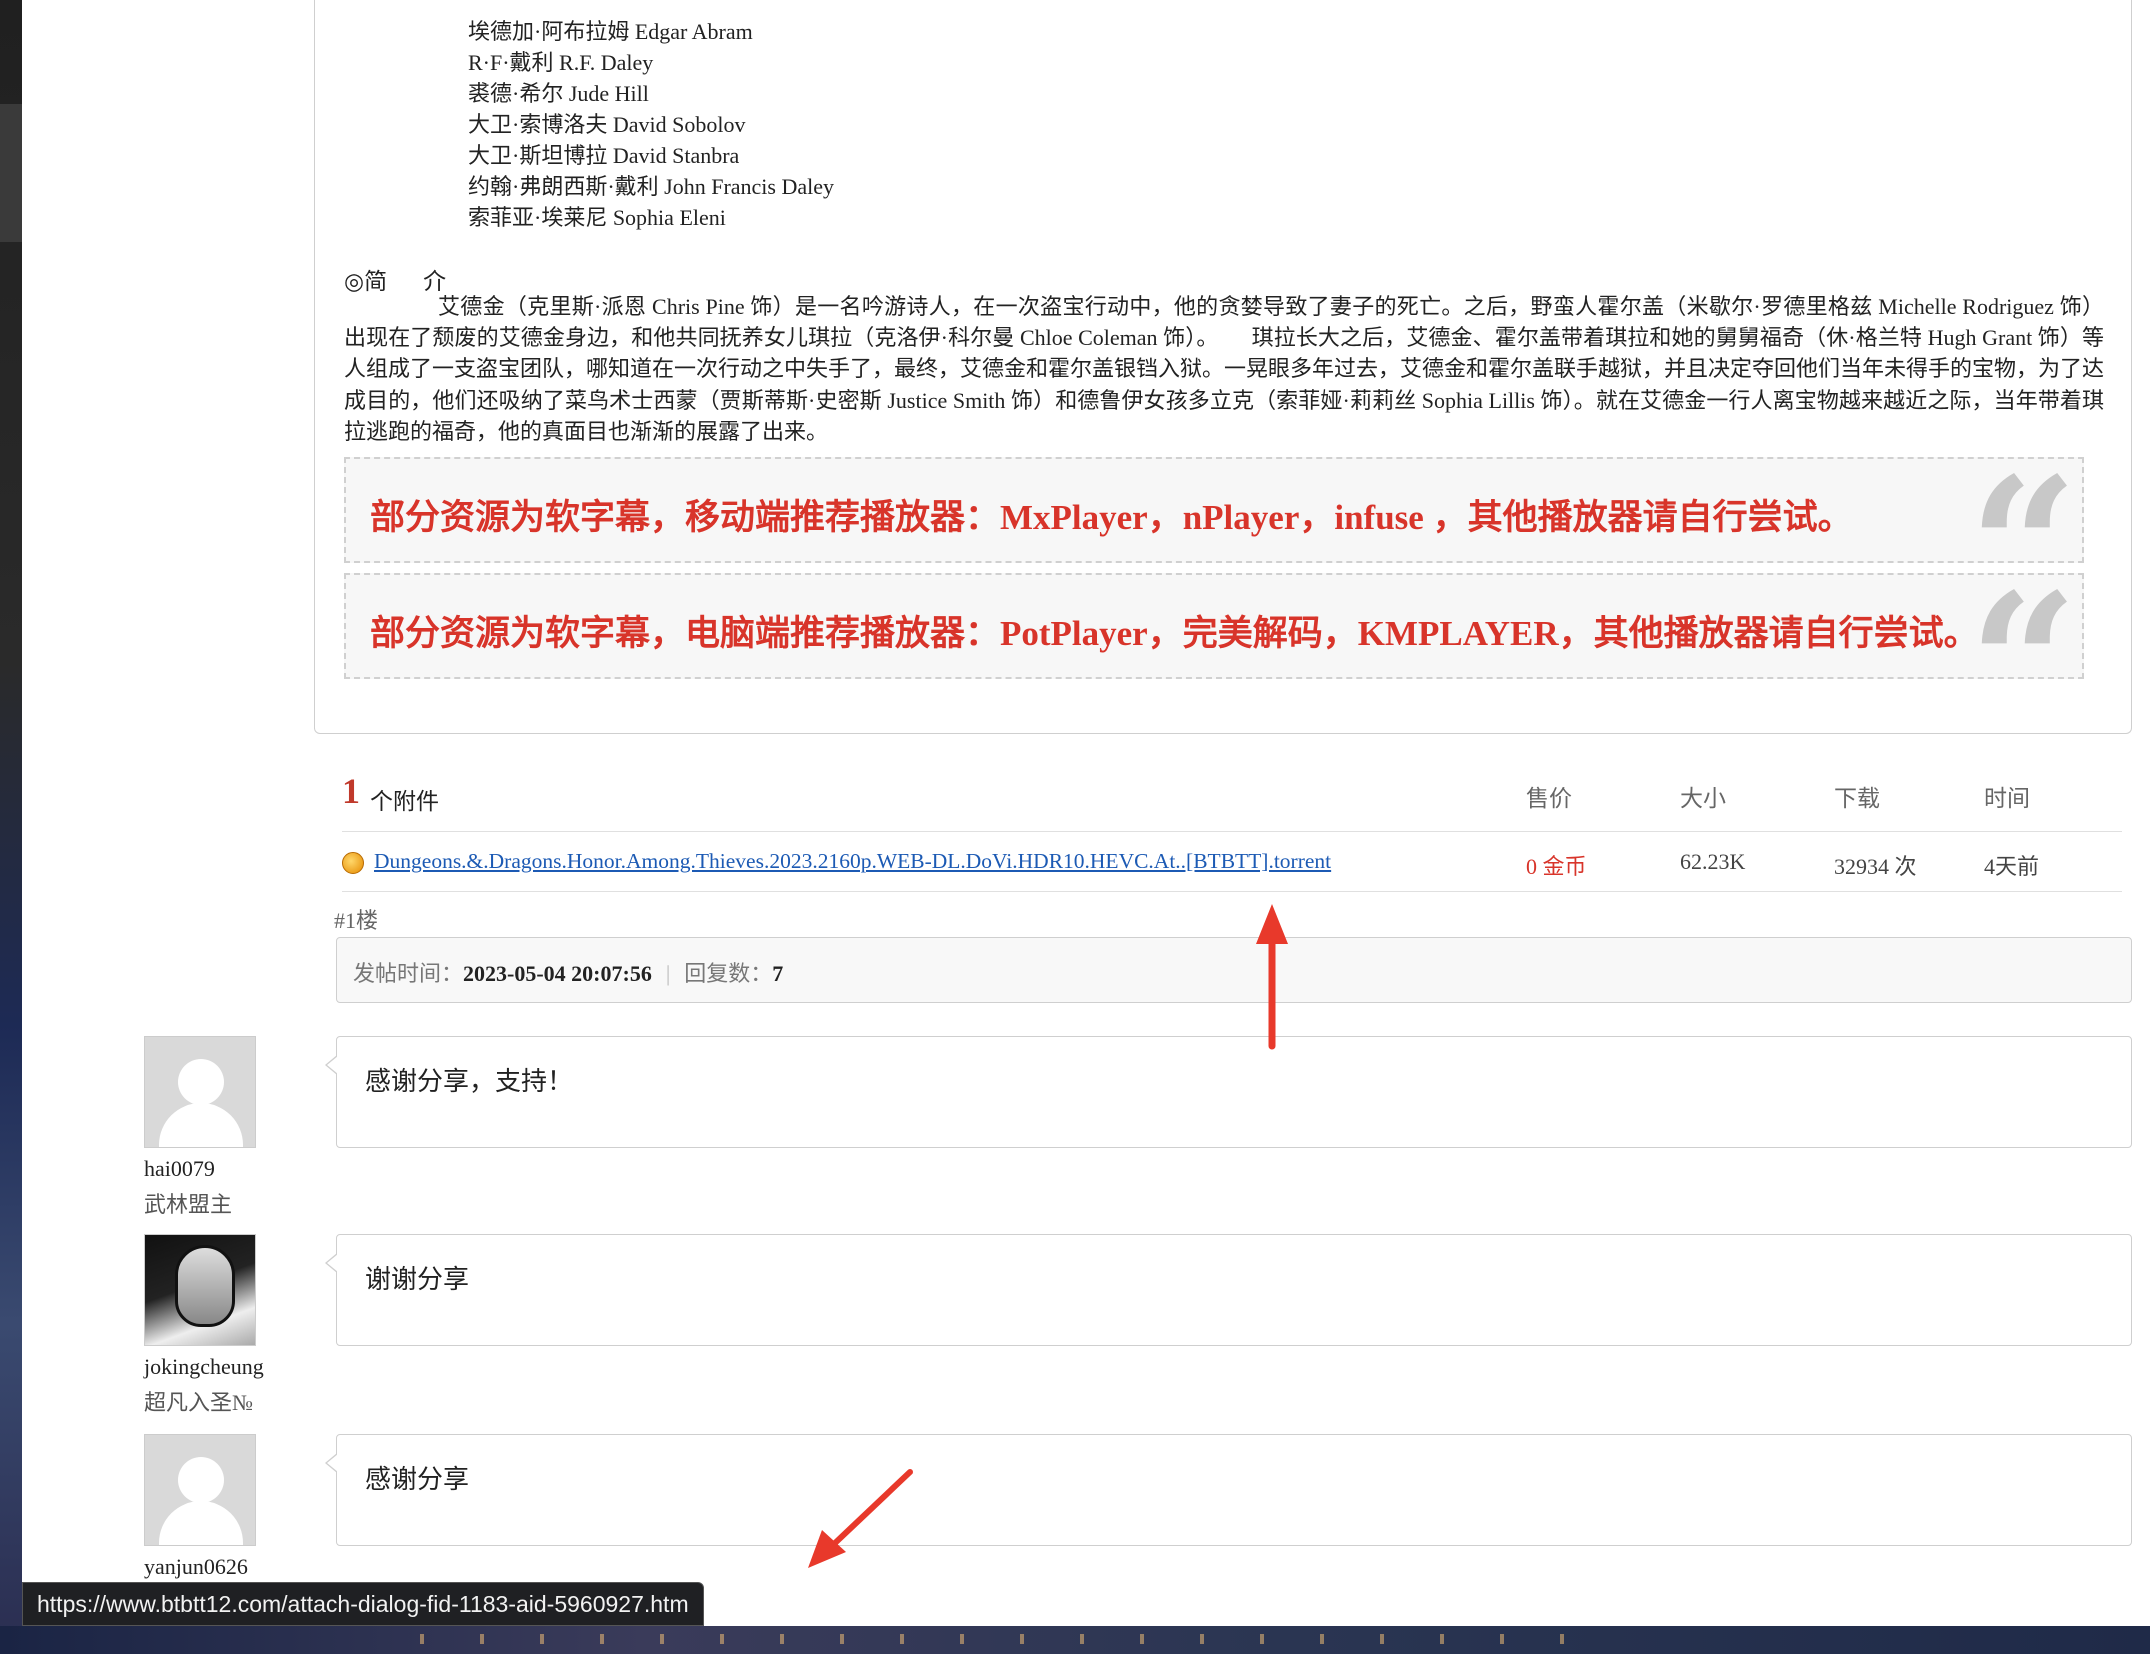  I want to click on background-desktop-bottom, so click(1075, 1640).